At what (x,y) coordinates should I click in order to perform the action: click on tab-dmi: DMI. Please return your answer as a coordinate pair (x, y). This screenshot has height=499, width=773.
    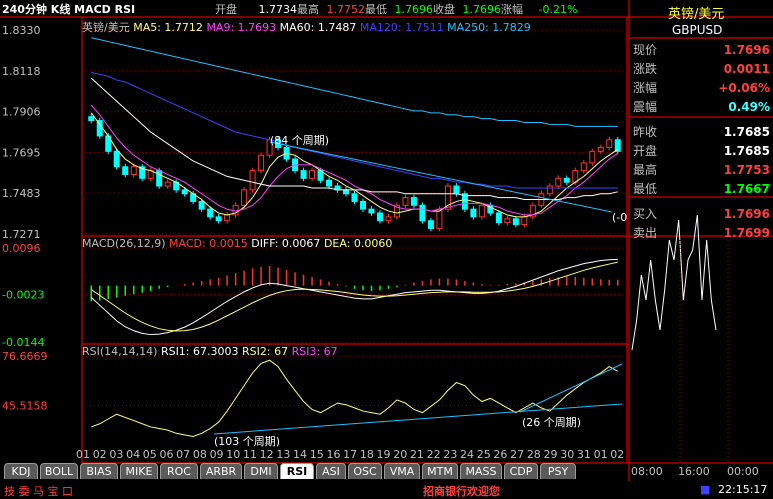
    Looking at the image, I should click on (261, 471).